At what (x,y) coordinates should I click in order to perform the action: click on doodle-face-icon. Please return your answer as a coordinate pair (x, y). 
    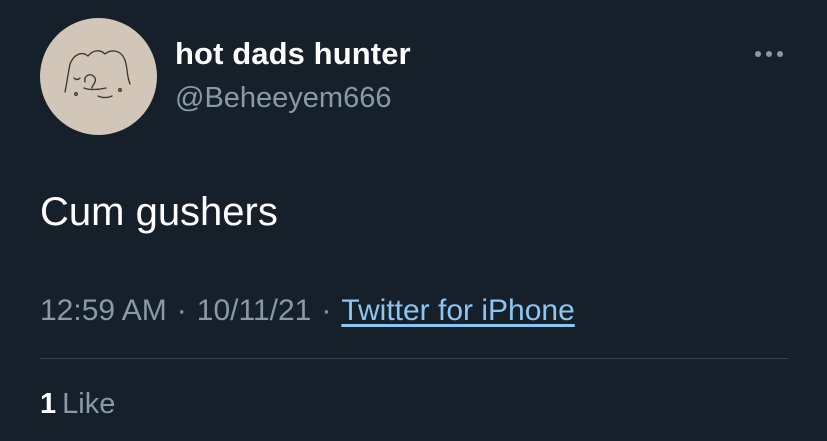
    Looking at the image, I should click on (97, 74).